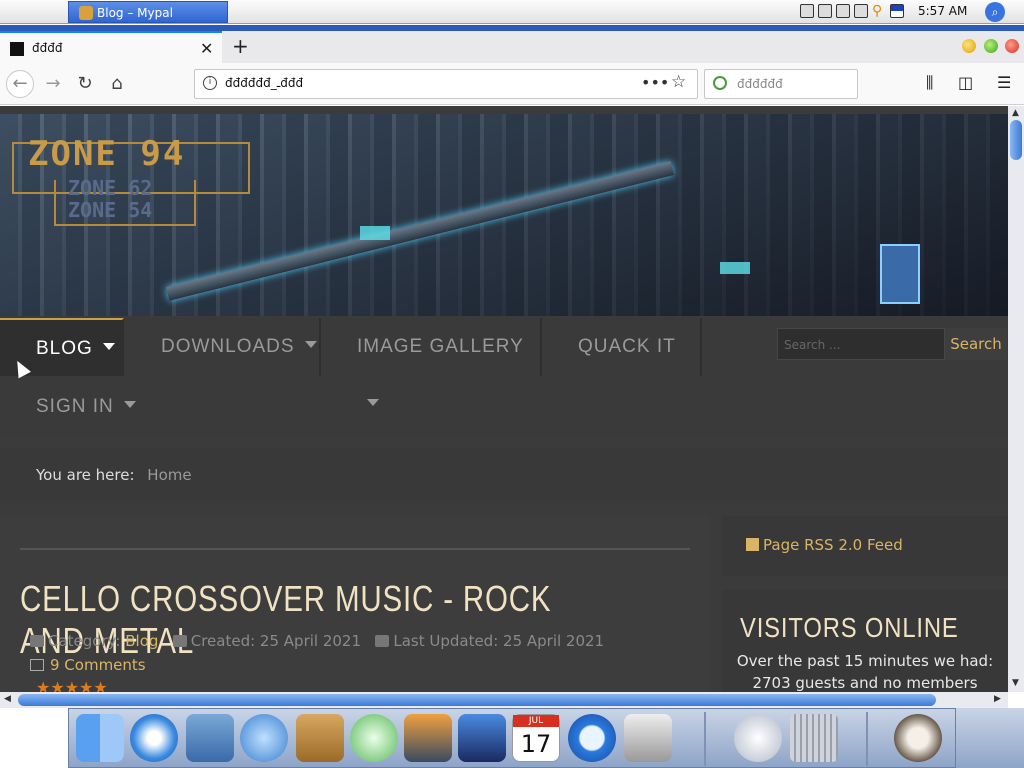 The height and width of the screenshot is (768, 1024). What do you see at coordinates (240, 46) in the screenshot?
I see `new-tab-button: +` at bounding box center [240, 46].